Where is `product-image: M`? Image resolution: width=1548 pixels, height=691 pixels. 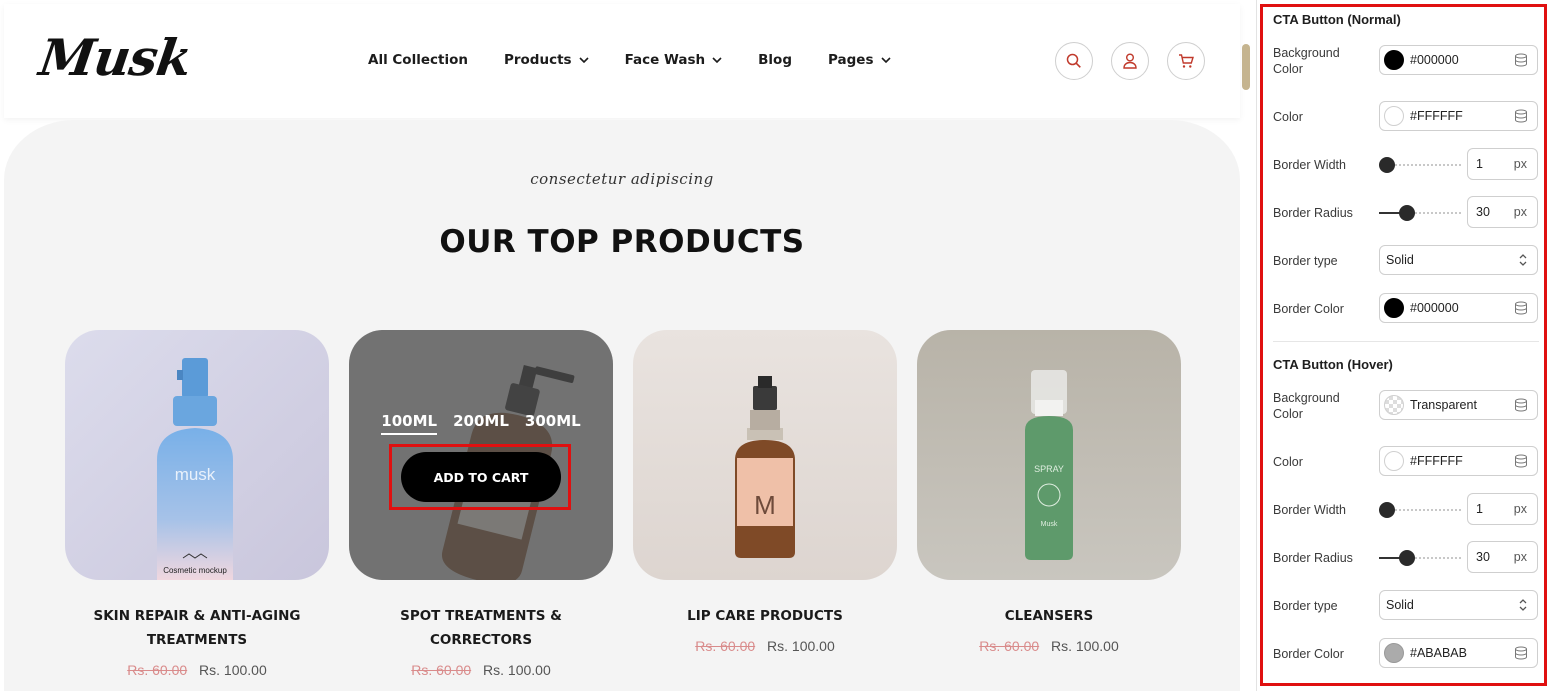
product-image: M is located at coordinates (765, 455).